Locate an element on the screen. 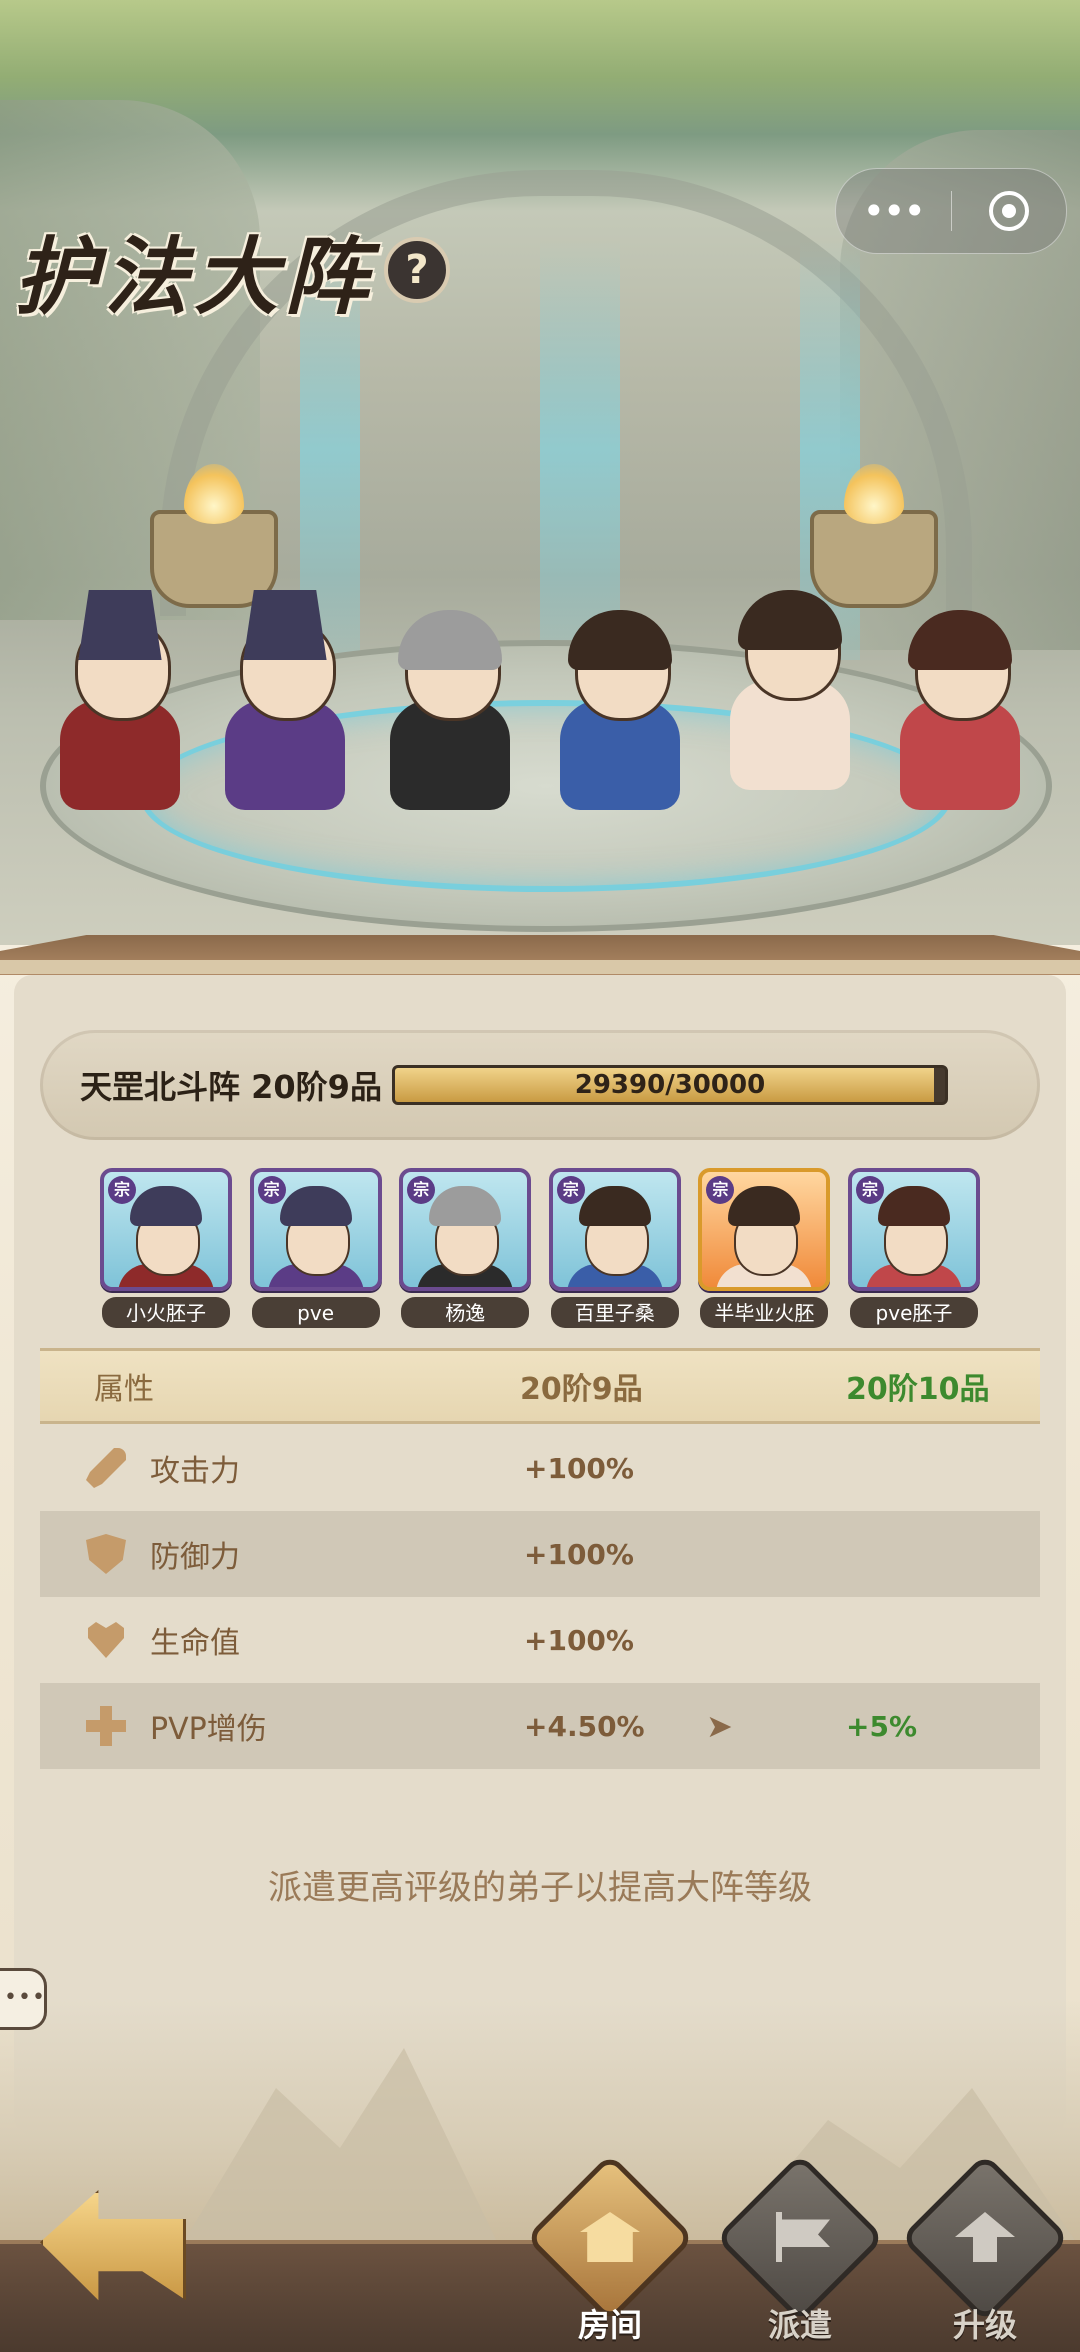 This screenshot has width=1080, height=2352. shield-icon is located at coordinates (106, 1554).